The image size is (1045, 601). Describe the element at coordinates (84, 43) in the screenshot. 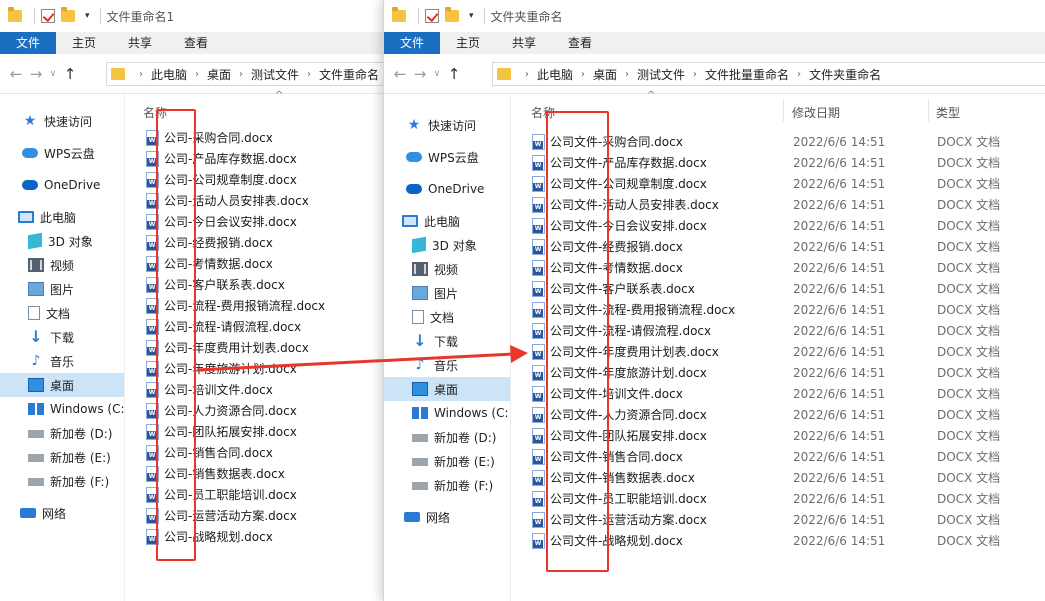

I see `tab-home: 主页` at that location.